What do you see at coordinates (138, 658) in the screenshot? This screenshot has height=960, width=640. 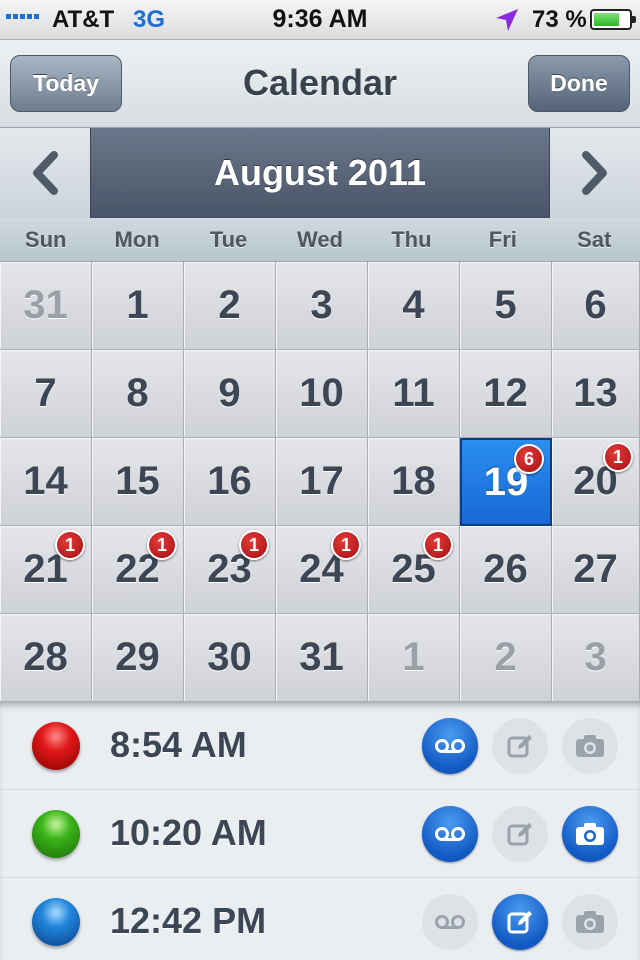 I see `calendar-day: 29` at bounding box center [138, 658].